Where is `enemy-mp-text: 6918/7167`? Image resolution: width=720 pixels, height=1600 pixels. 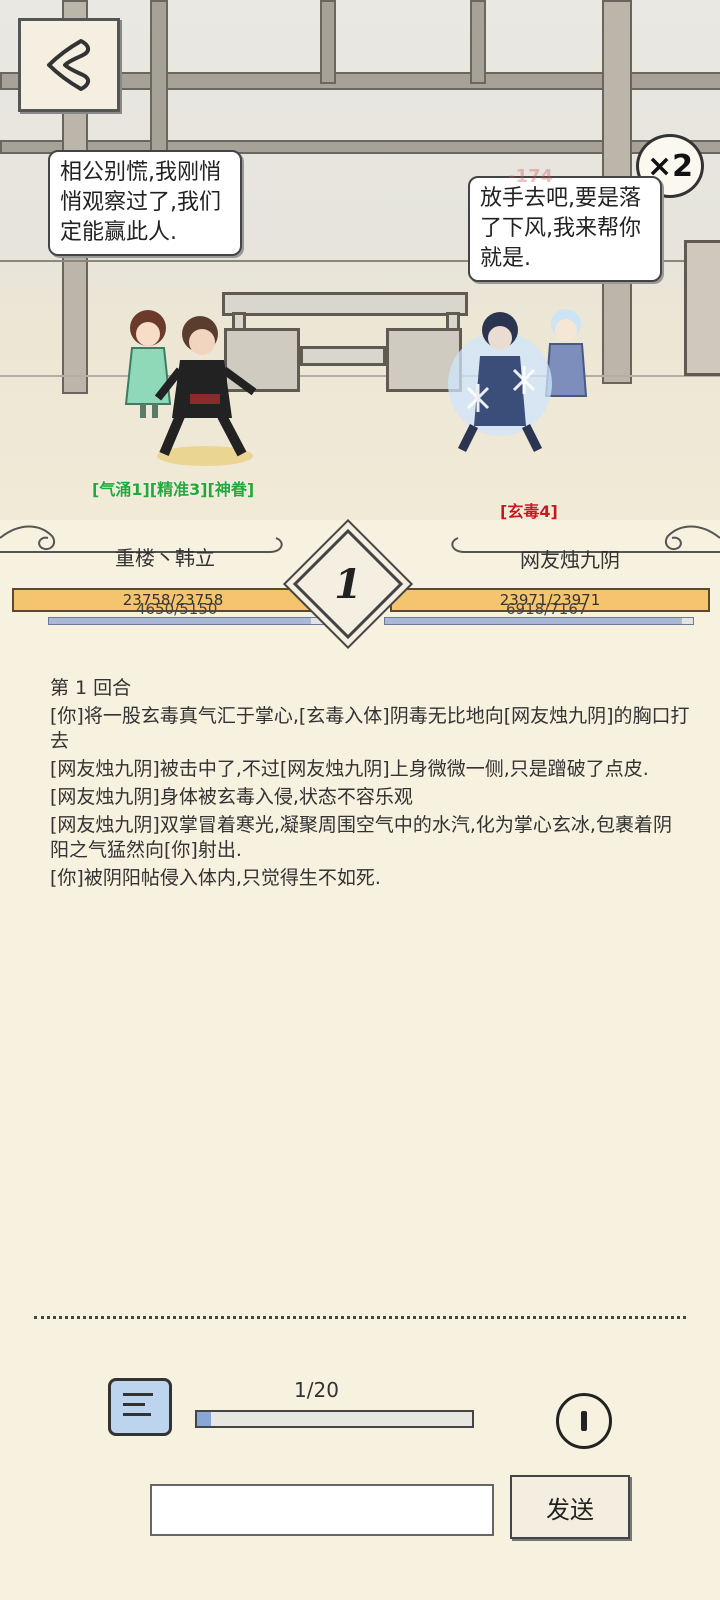 enemy-mp-text: 6918/7167 is located at coordinates (547, 609).